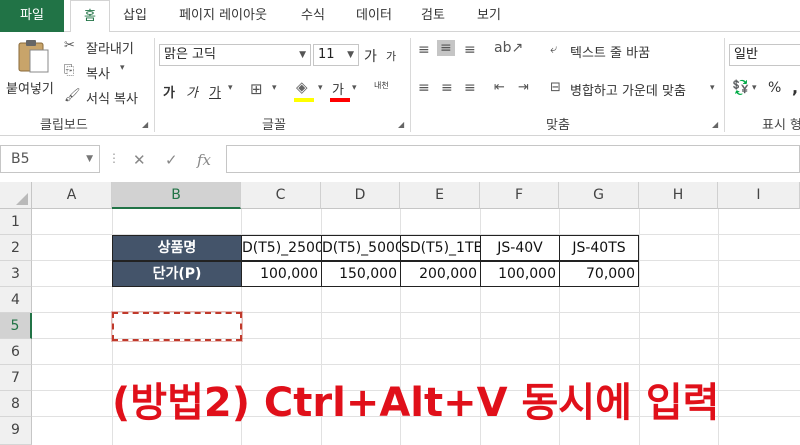 The width and height of the screenshot is (800, 445). I want to click on number-group-label: 표시 형, so click(781, 125).